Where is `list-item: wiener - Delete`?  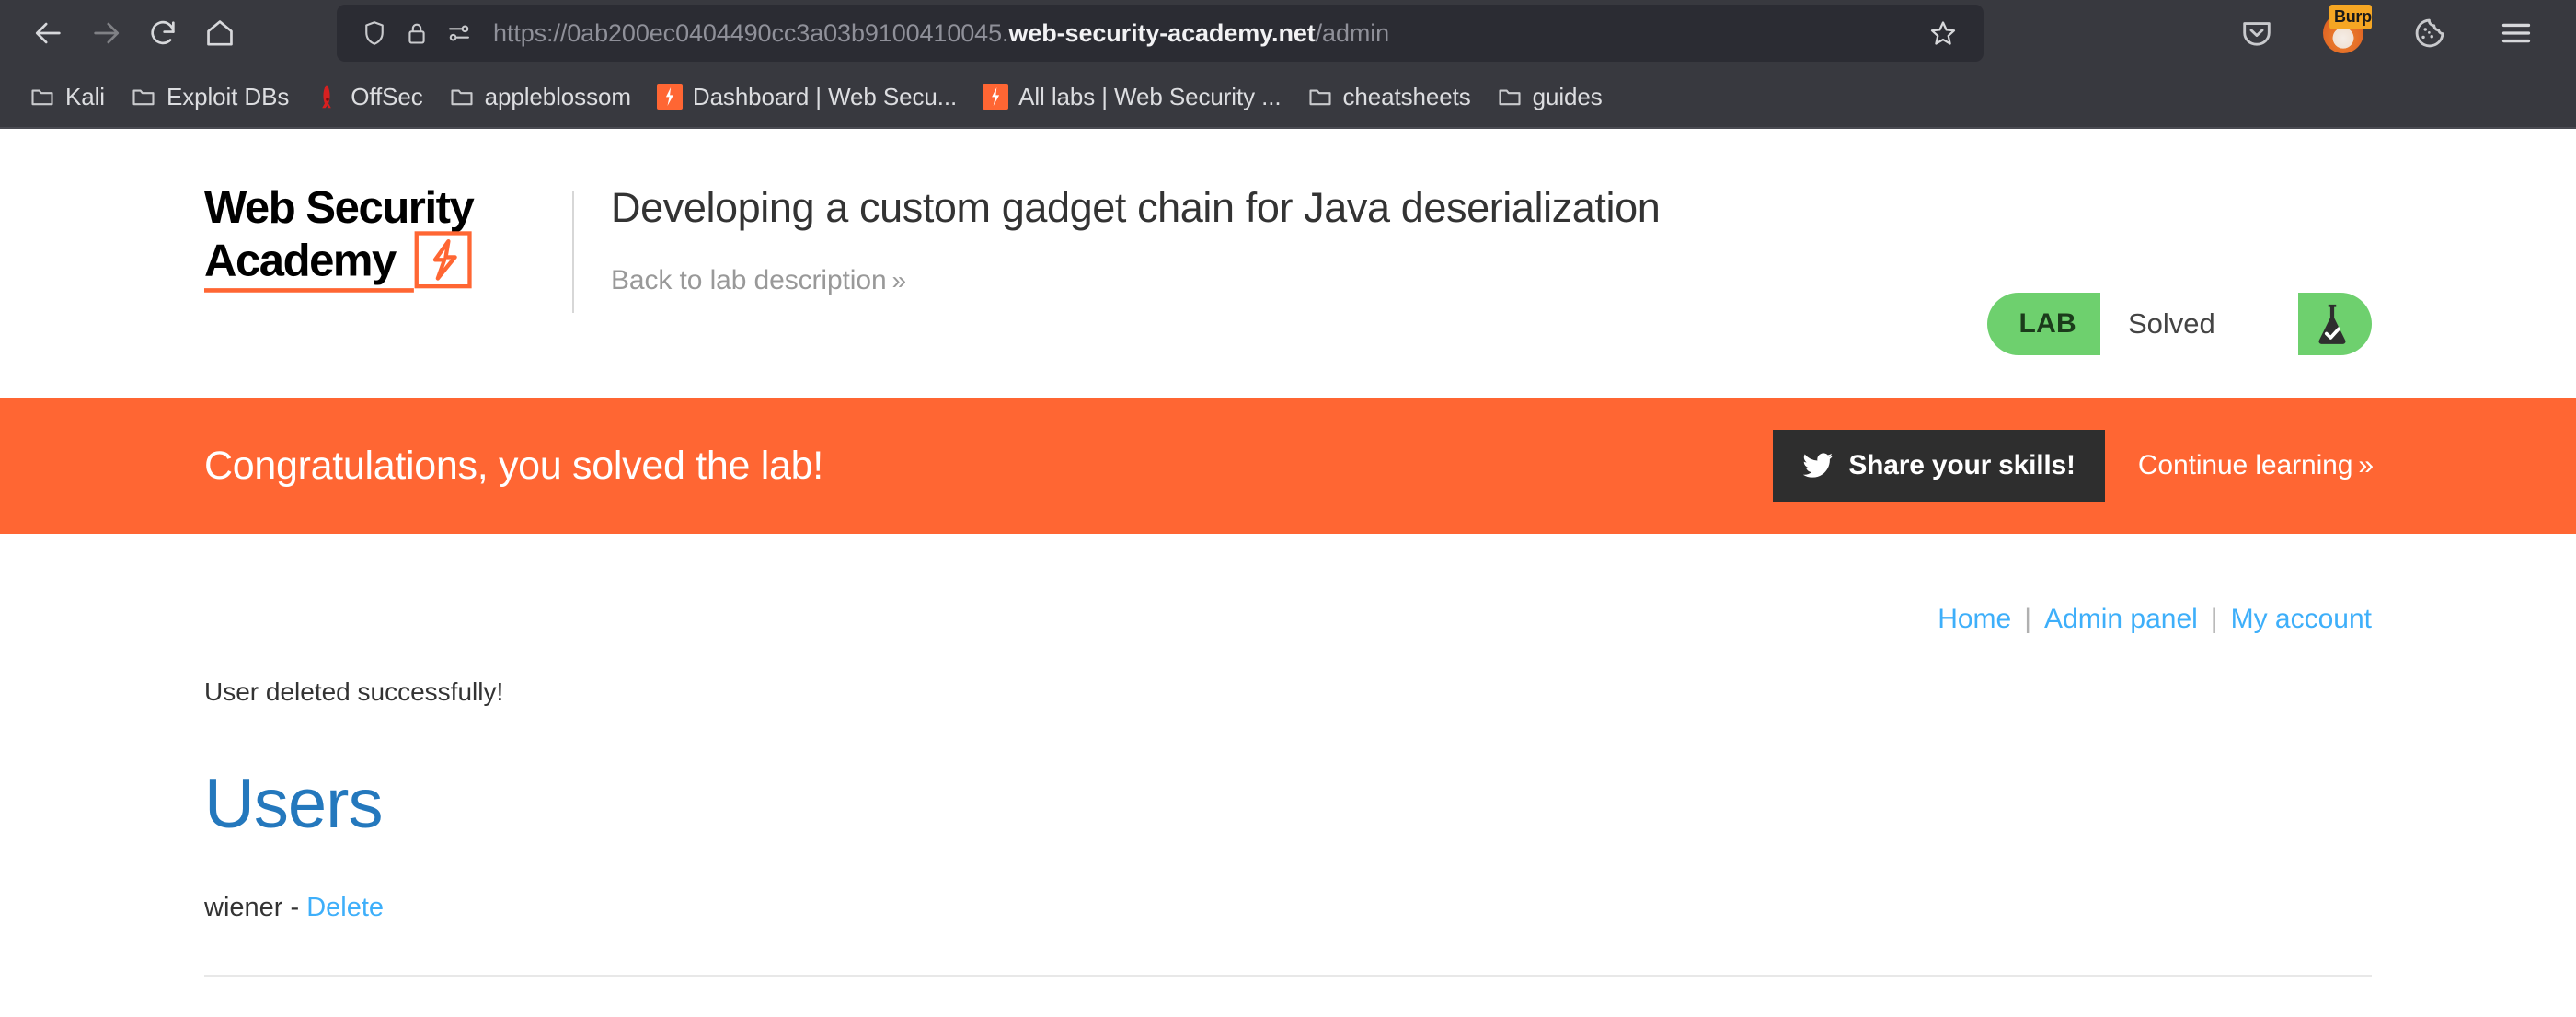 list-item: wiener - Delete is located at coordinates (1288, 908).